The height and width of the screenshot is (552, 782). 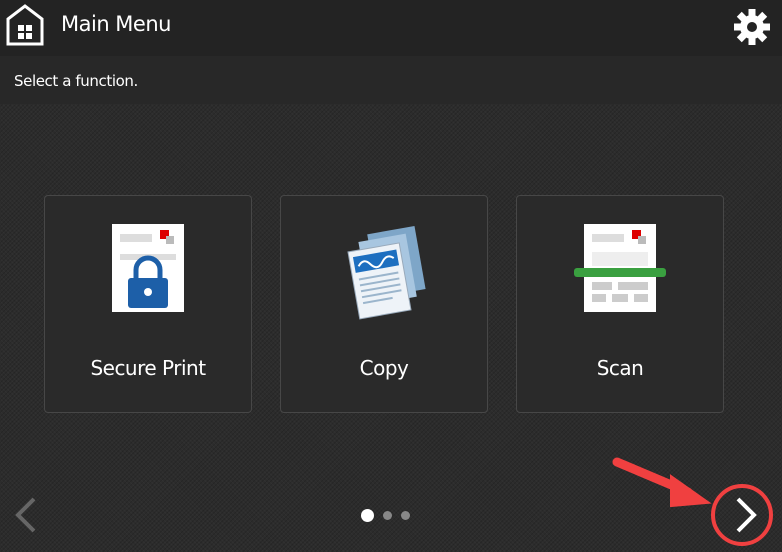 I want to click on tile-scan: Scan, so click(x=620, y=304).